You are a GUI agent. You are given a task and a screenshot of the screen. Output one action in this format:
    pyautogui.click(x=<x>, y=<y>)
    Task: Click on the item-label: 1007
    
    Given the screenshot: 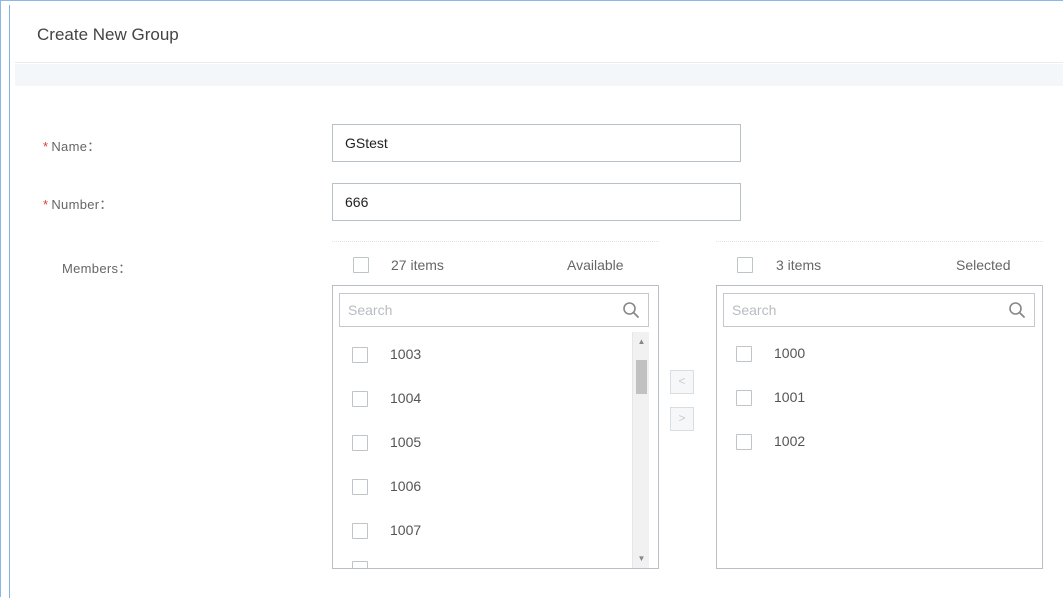 What is the action you would take?
    pyautogui.click(x=406, y=530)
    